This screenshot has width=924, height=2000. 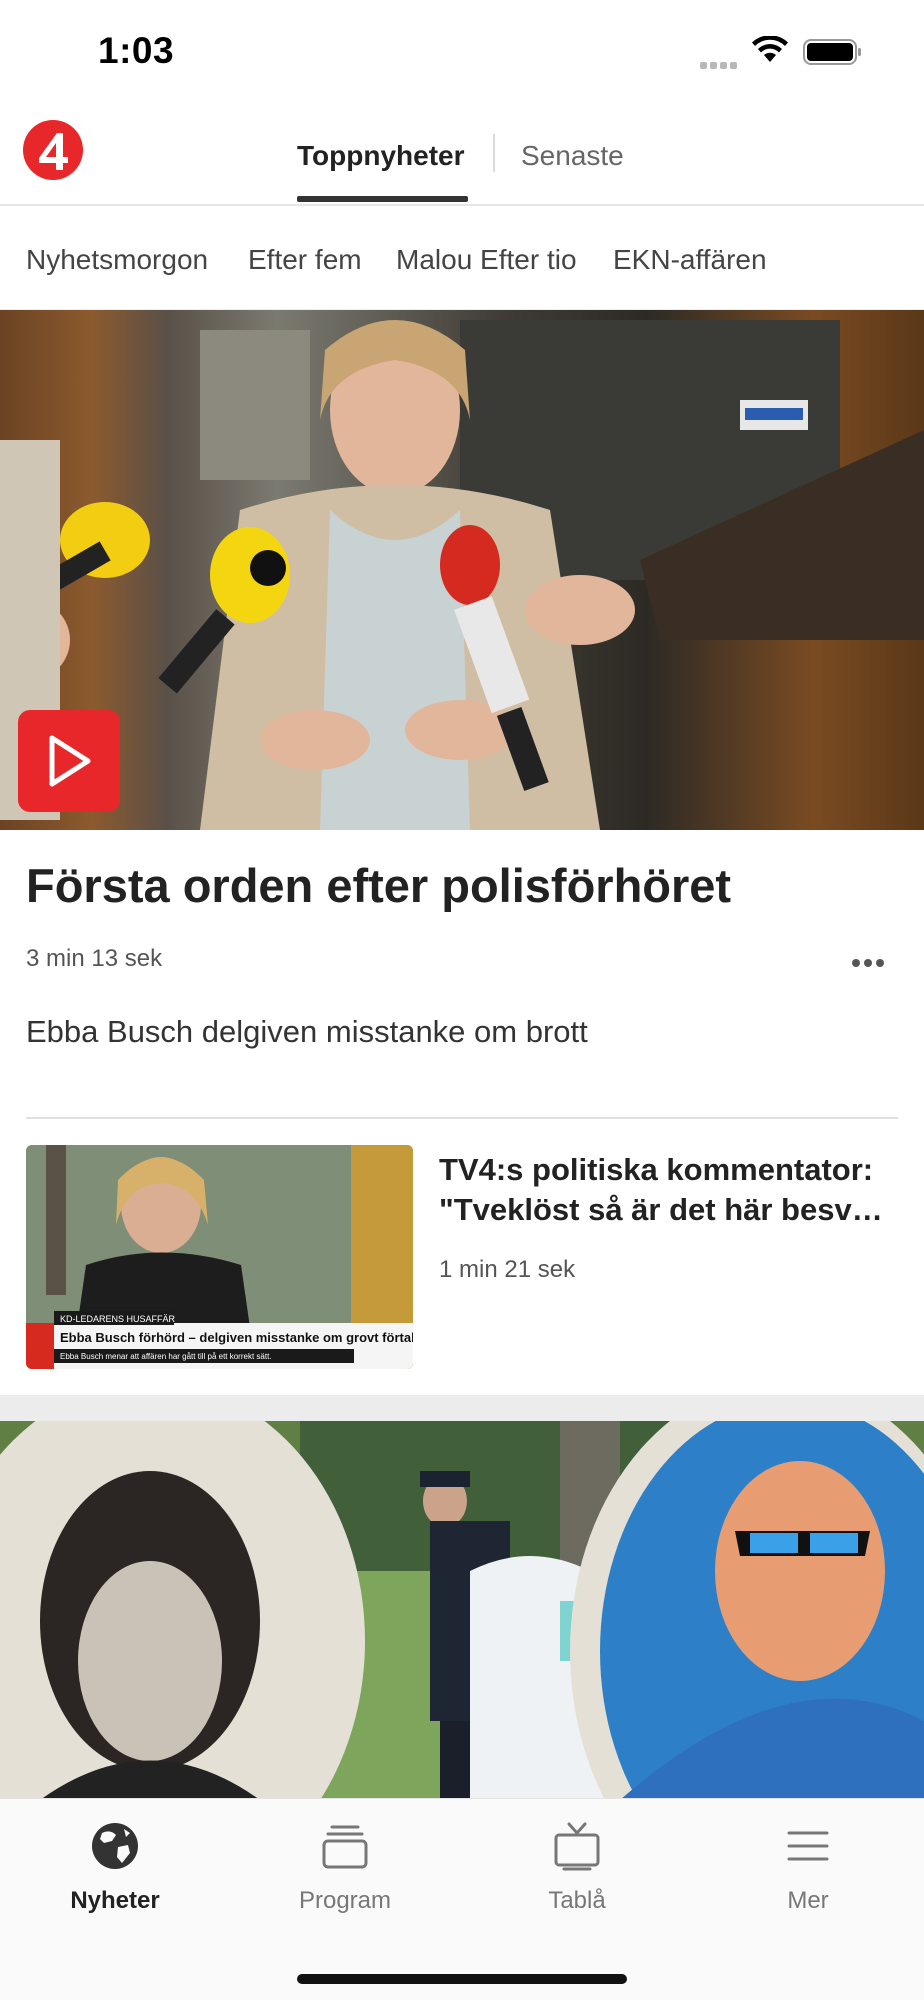 I want to click on tv4-logo-icon, so click(x=53, y=150).